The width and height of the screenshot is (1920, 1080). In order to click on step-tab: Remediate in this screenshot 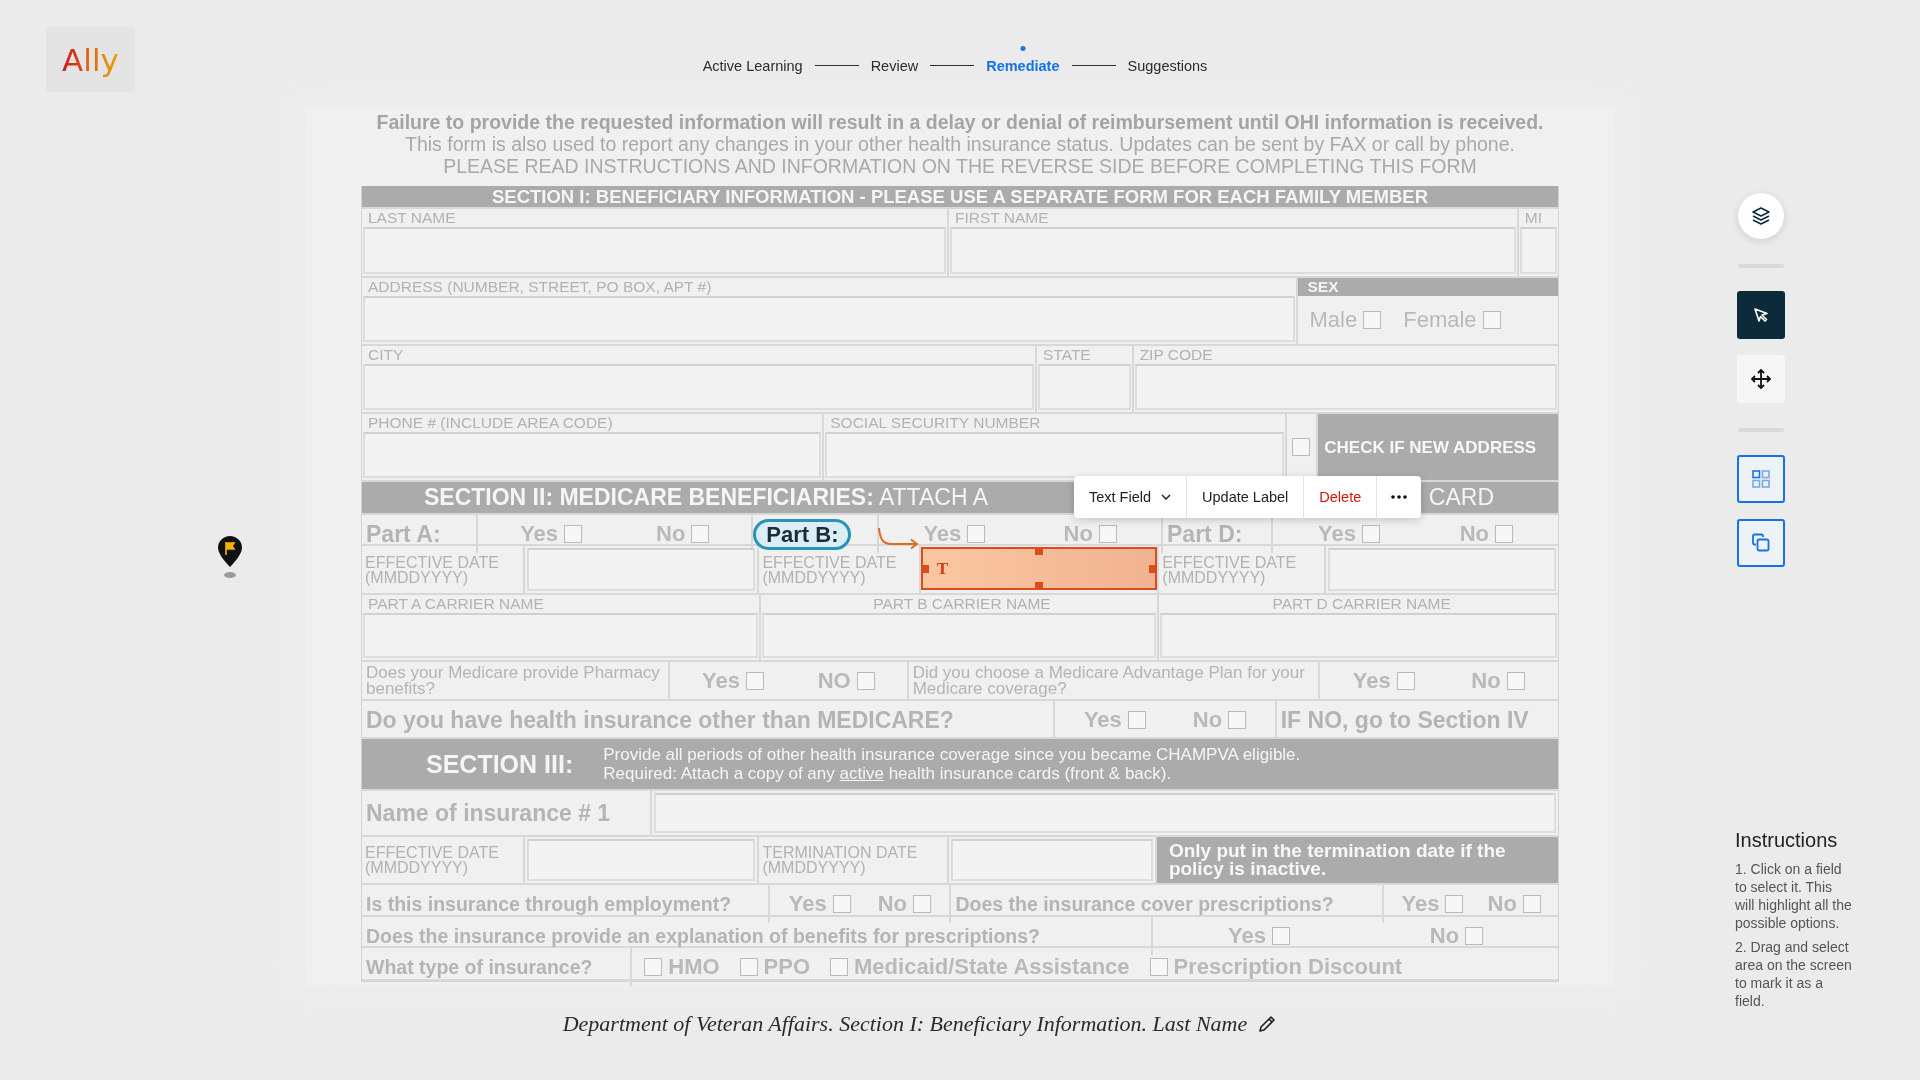, I will do `click(1023, 60)`.